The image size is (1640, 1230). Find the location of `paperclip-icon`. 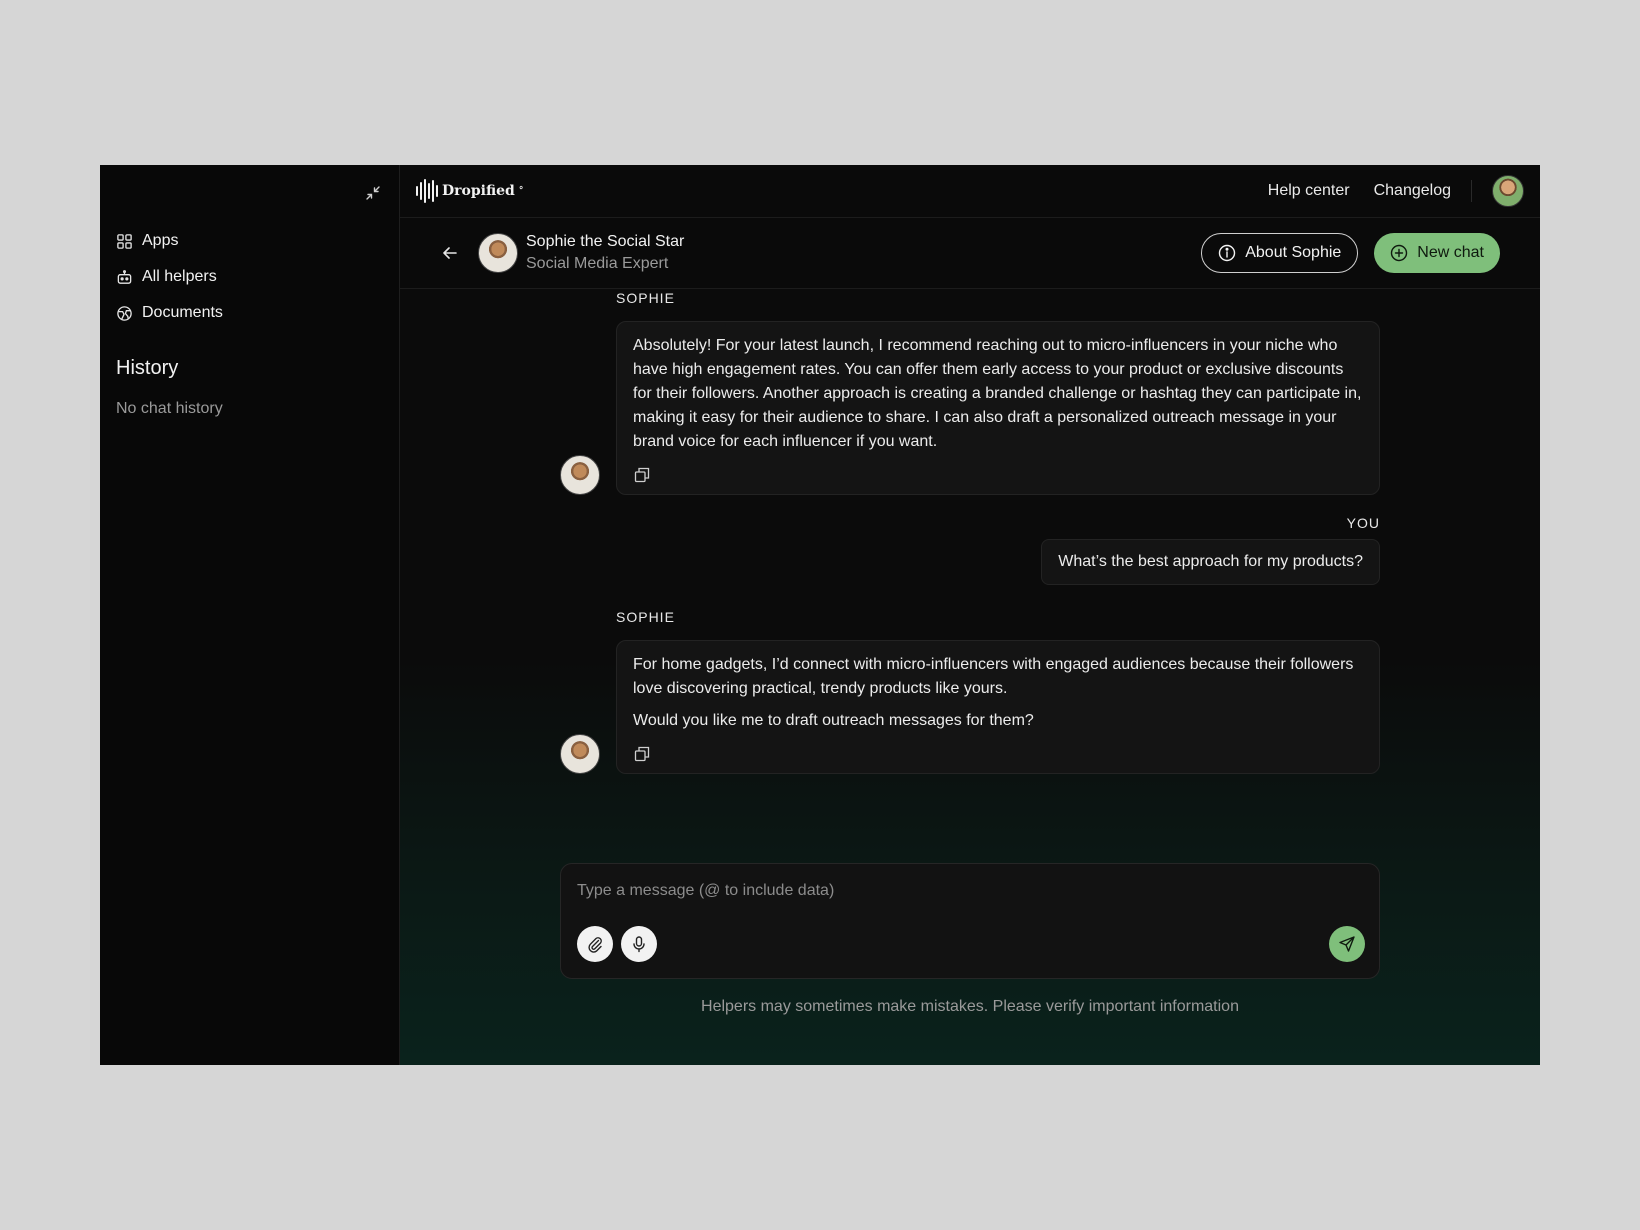

paperclip-icon is located at coordinates (595, 945).